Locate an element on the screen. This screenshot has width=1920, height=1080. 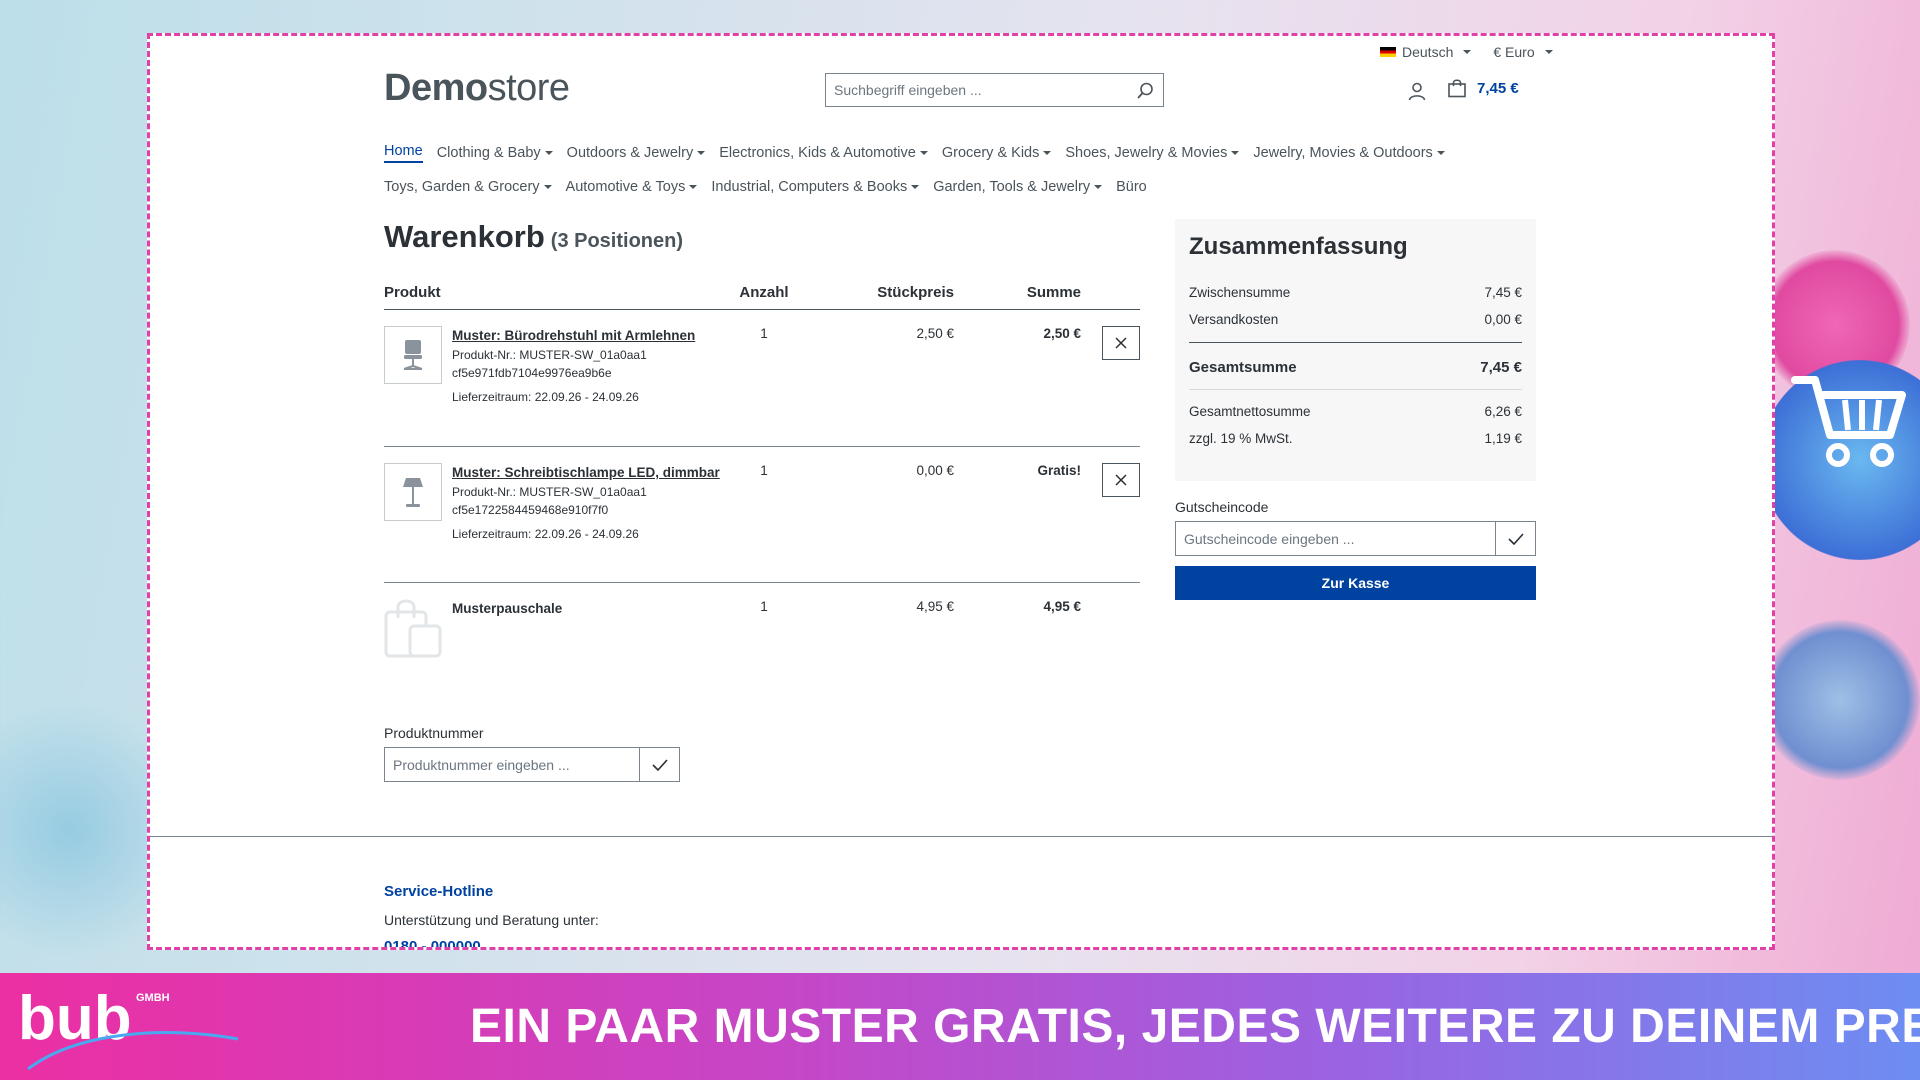
summary-total-row: Gesamtsumme 7,45 € is located at coordinates (1355, 367).